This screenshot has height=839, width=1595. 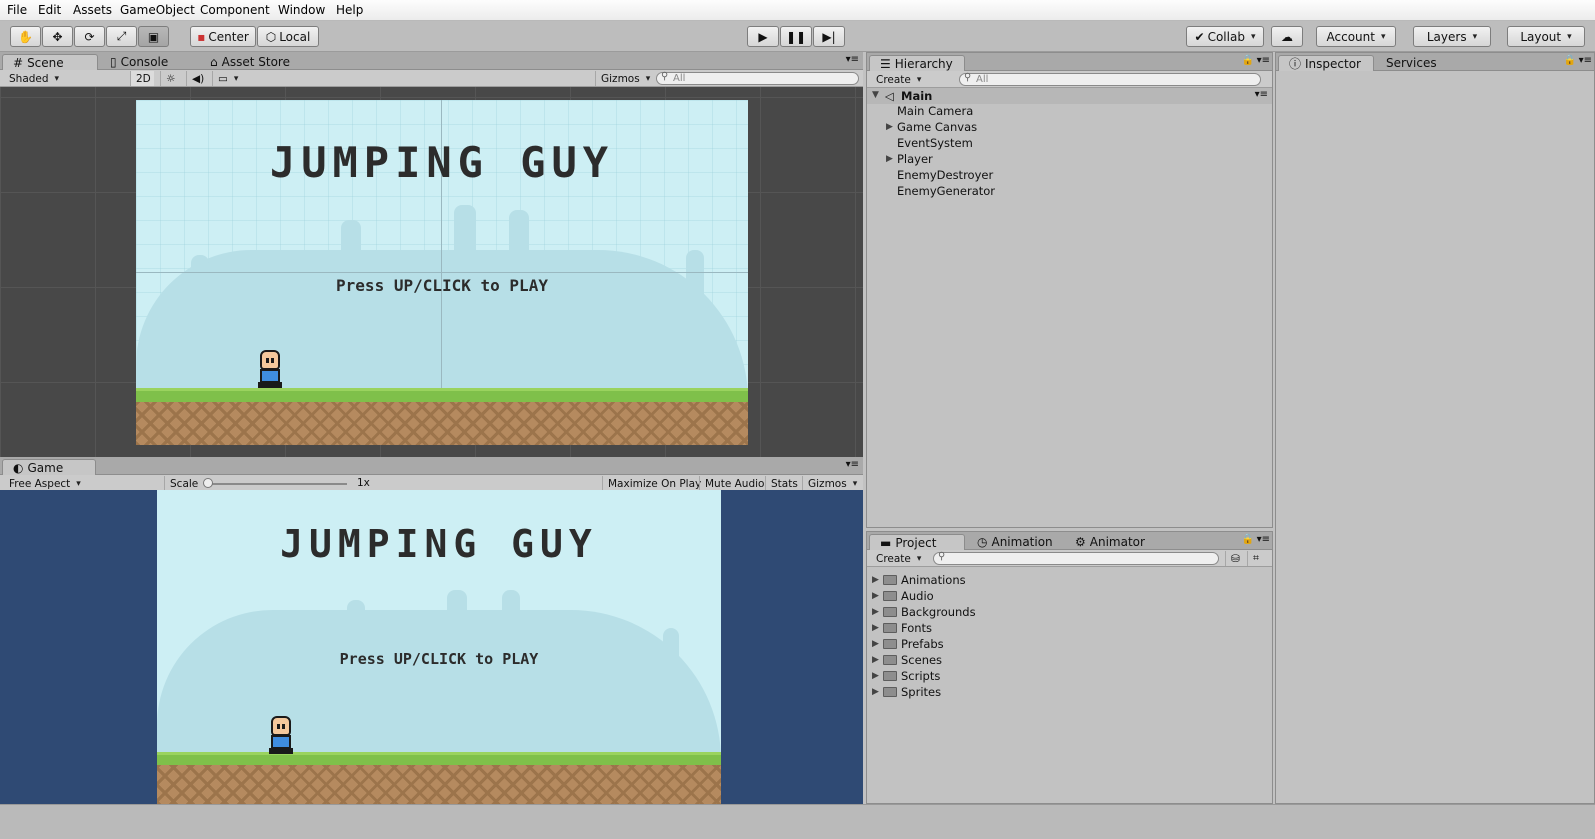 I want to click on stats-toggle: Stats, so click(x=784, y=483).